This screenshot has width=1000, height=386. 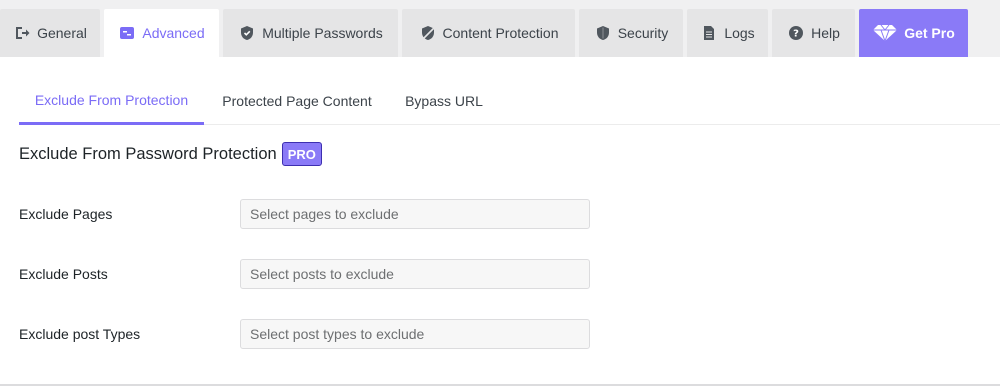 I want to click on exclude-posts-select, so click(x=415, y=274).